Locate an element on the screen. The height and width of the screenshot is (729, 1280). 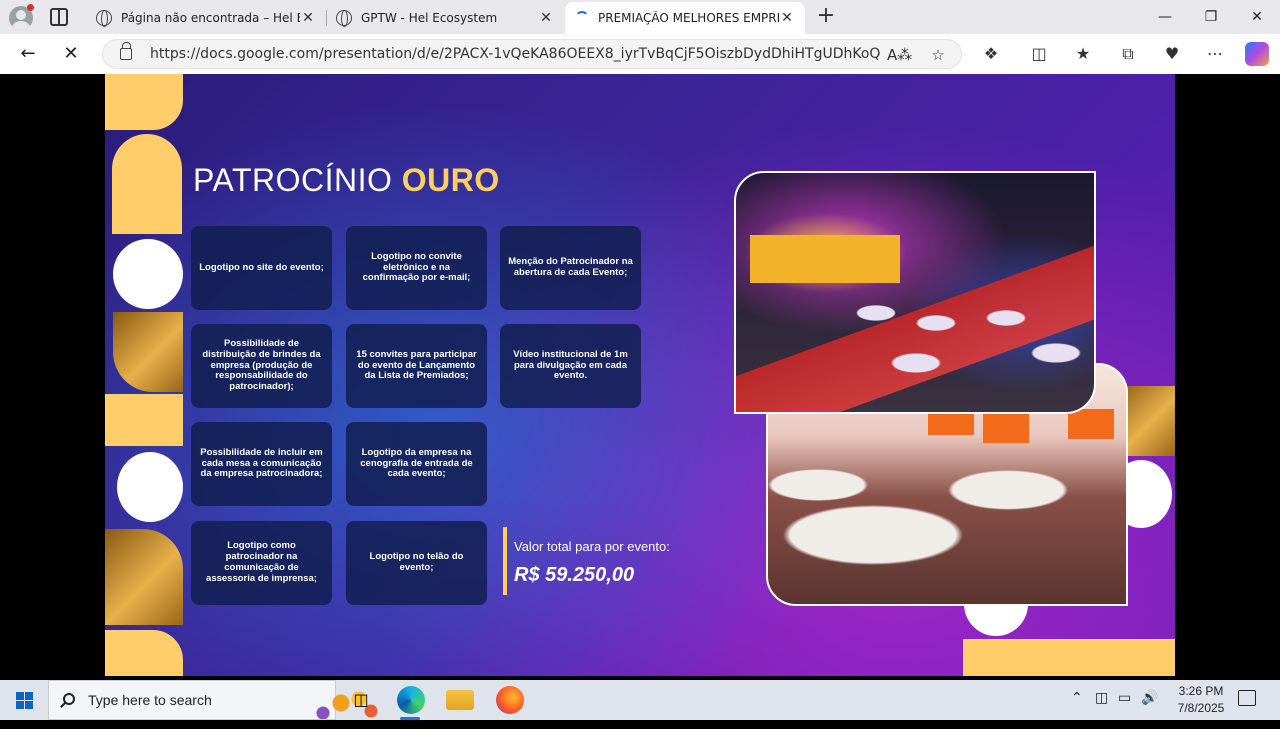
tab-title: Página não encontrada – Hel Eco: is located at coordinates (210, 18).